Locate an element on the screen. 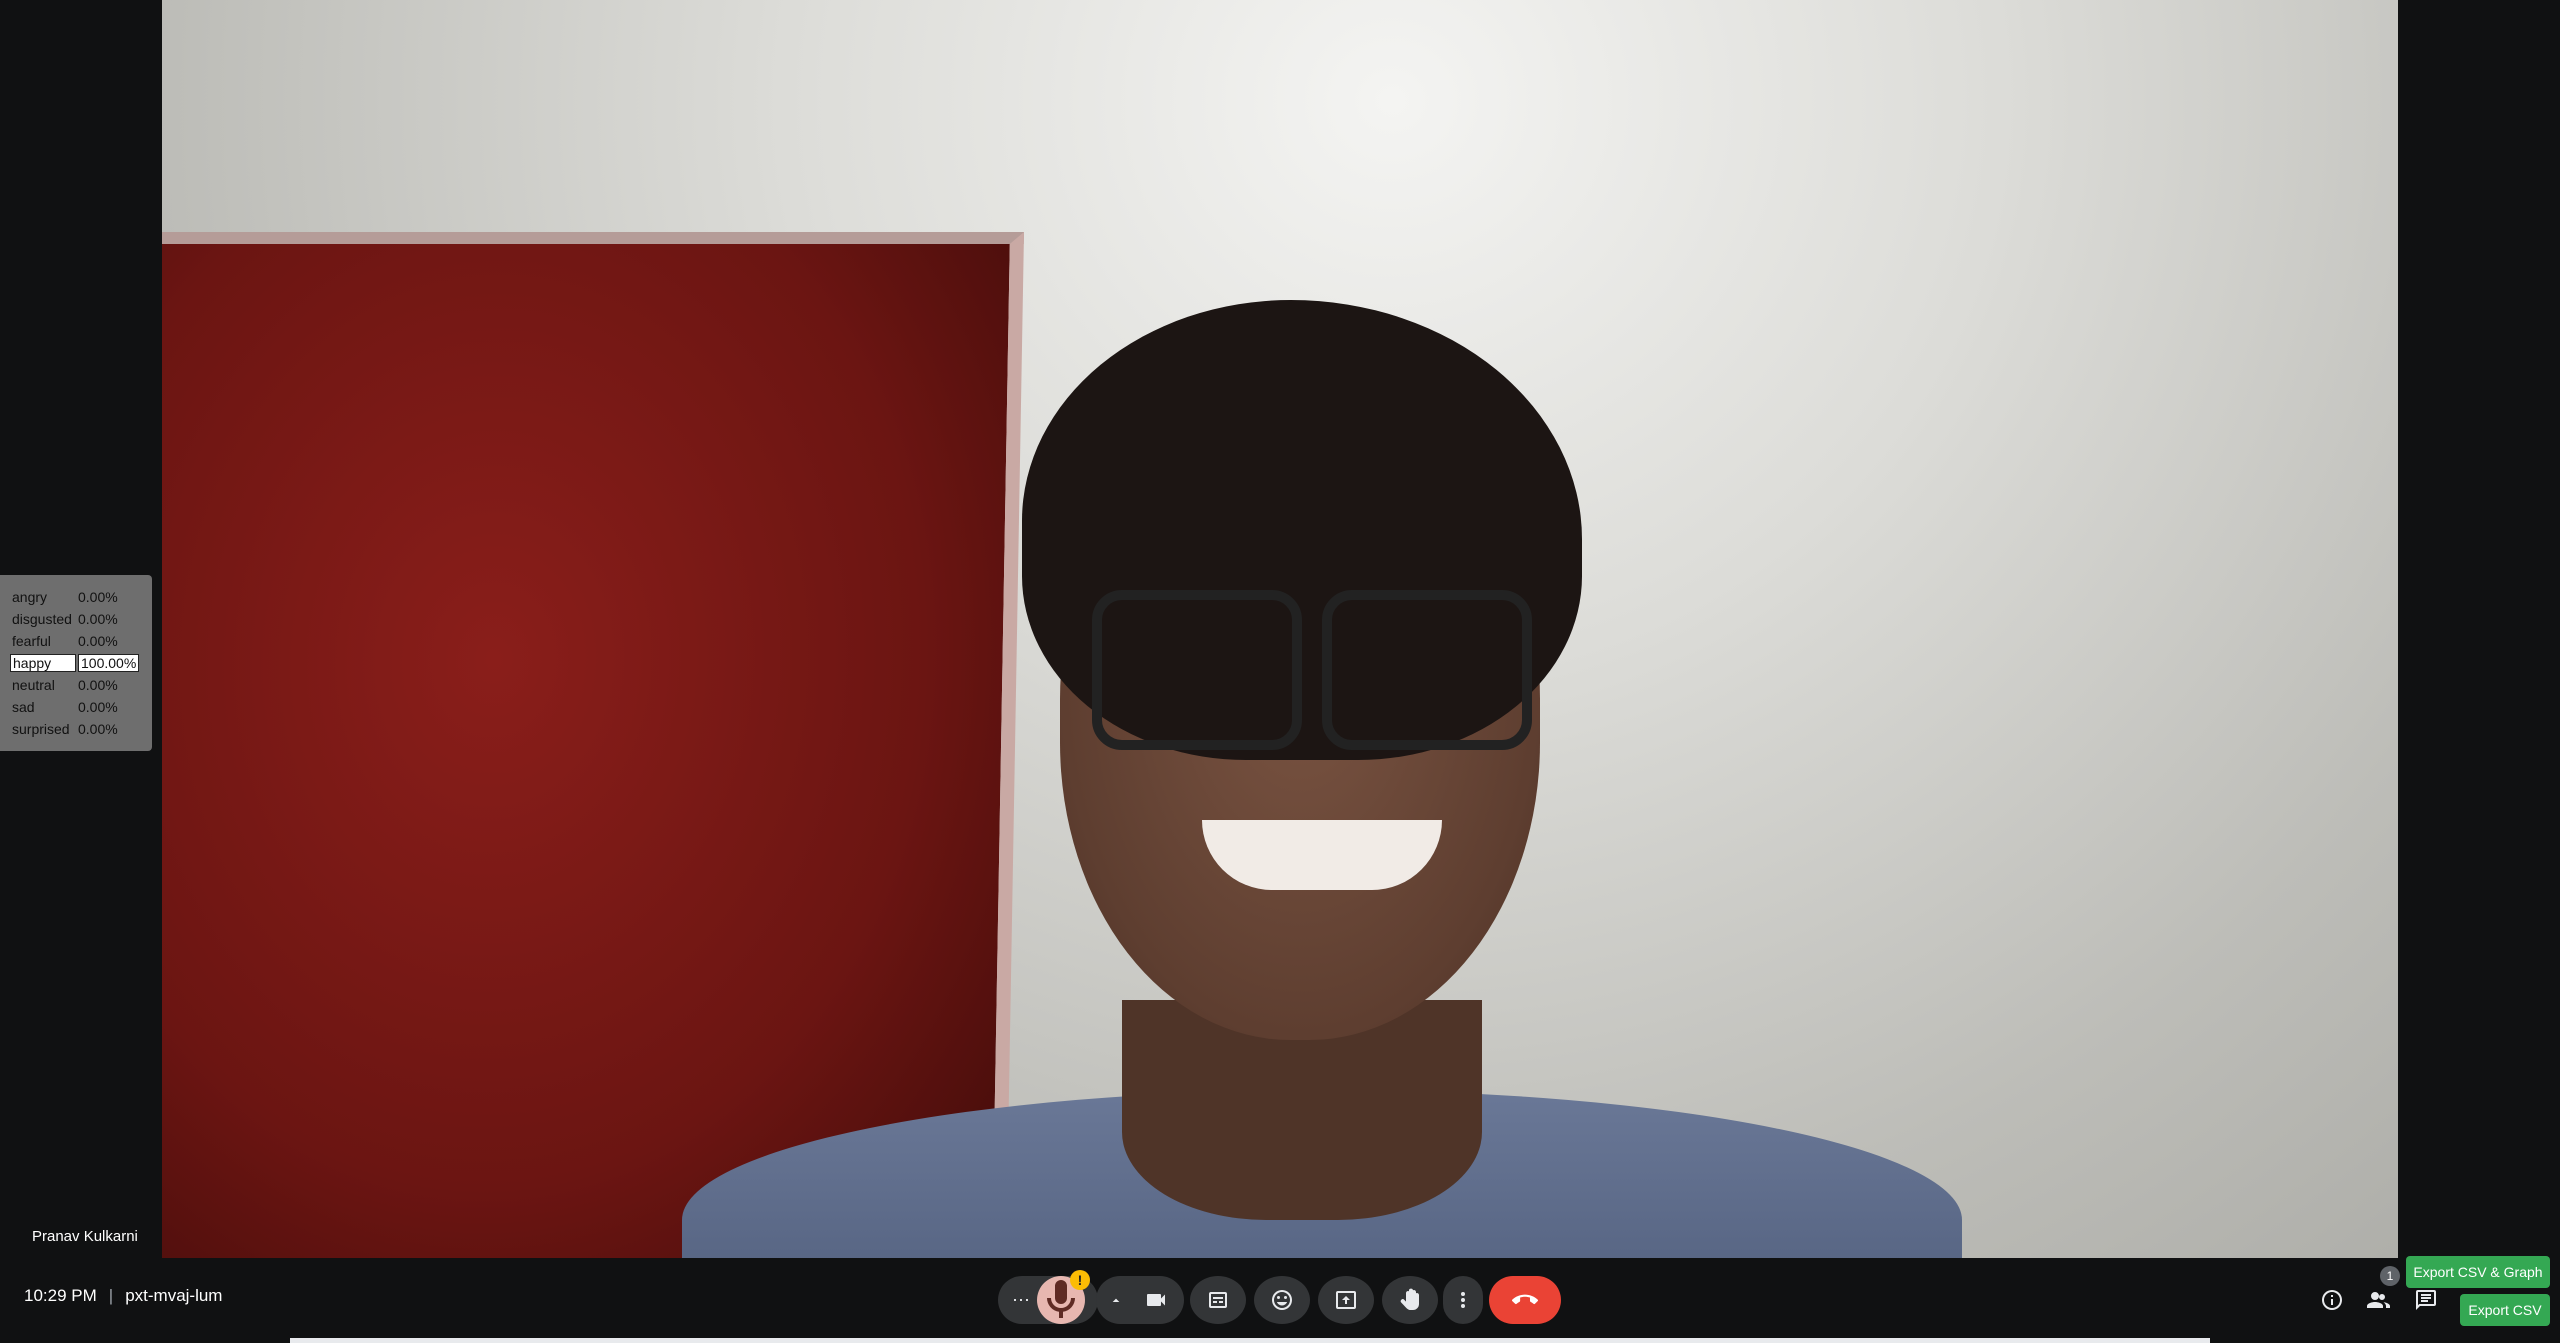 This screenshot has height=1343, width=2560. emoji-icon is located at coordinates (1282, 1300).